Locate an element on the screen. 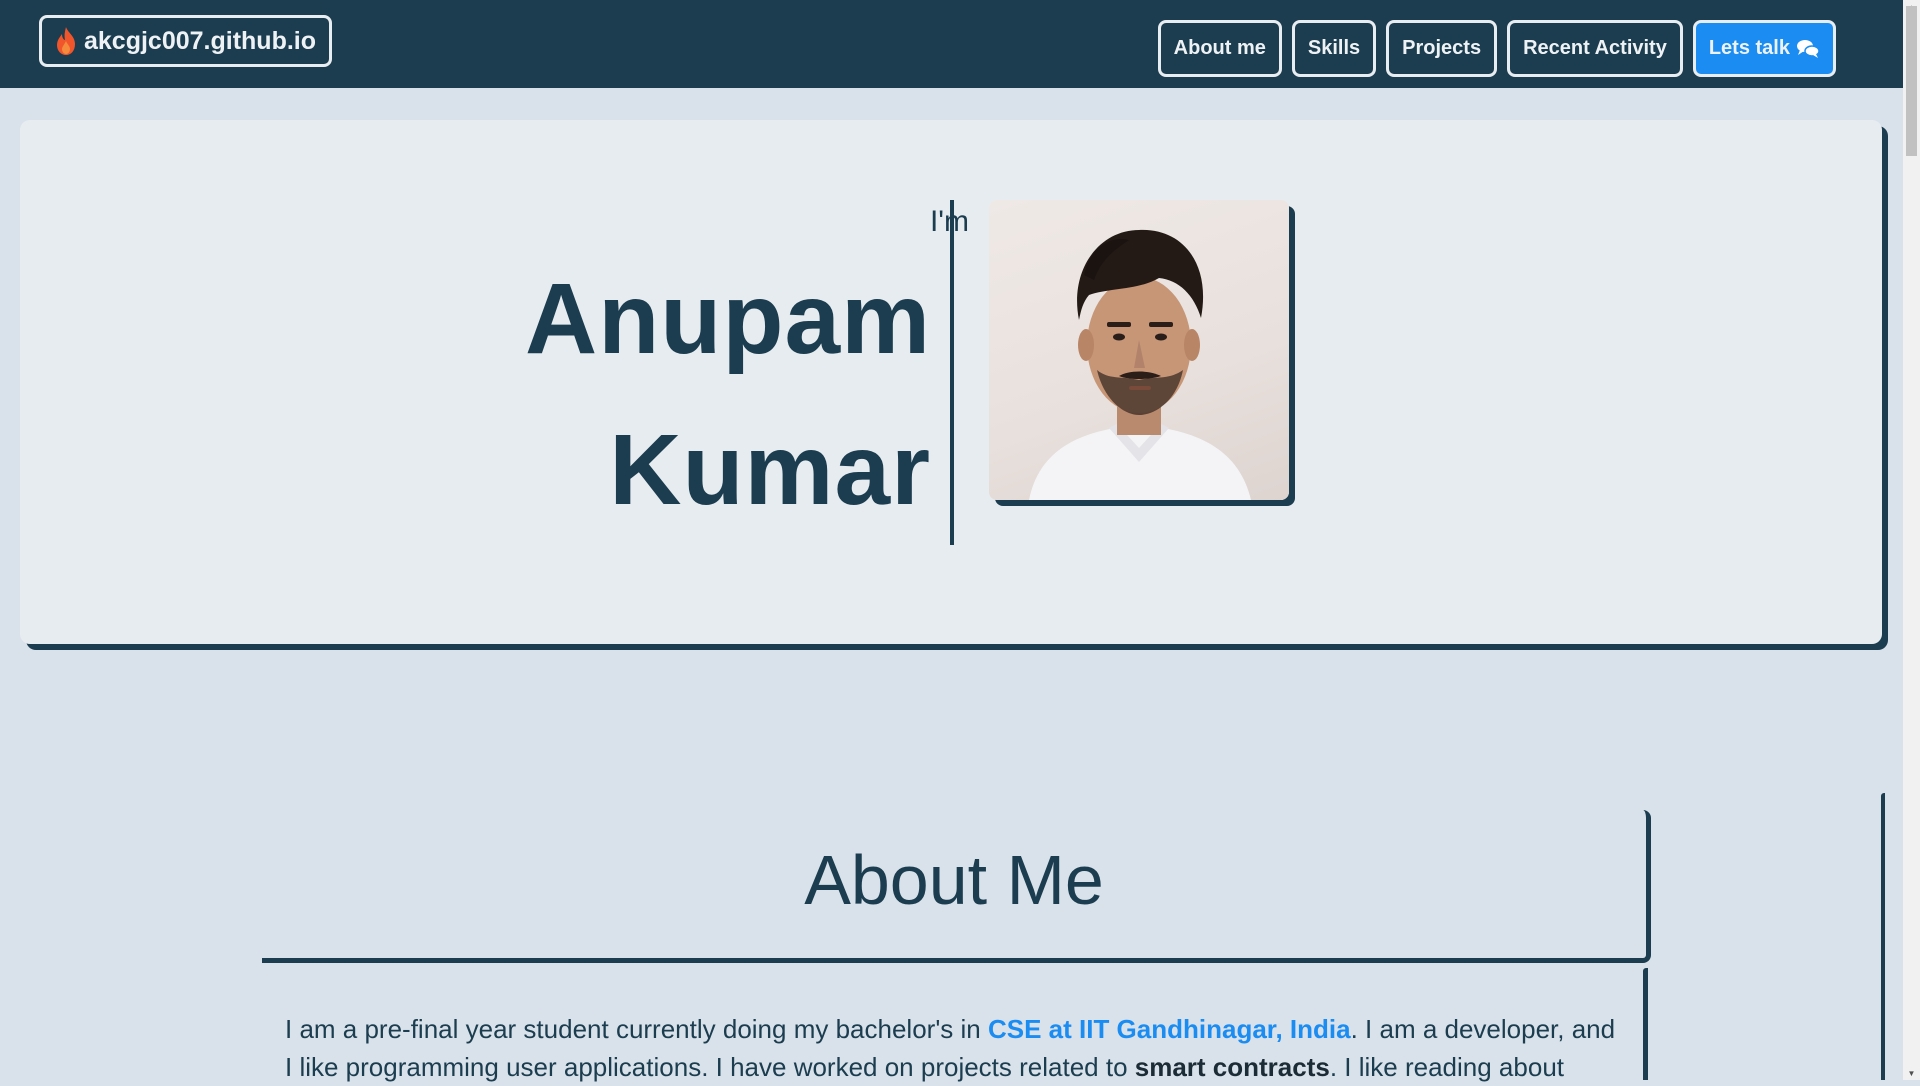 The image size is (1920, 1086). nav-skills-button: Skills is located at coordinates (1334, 48).